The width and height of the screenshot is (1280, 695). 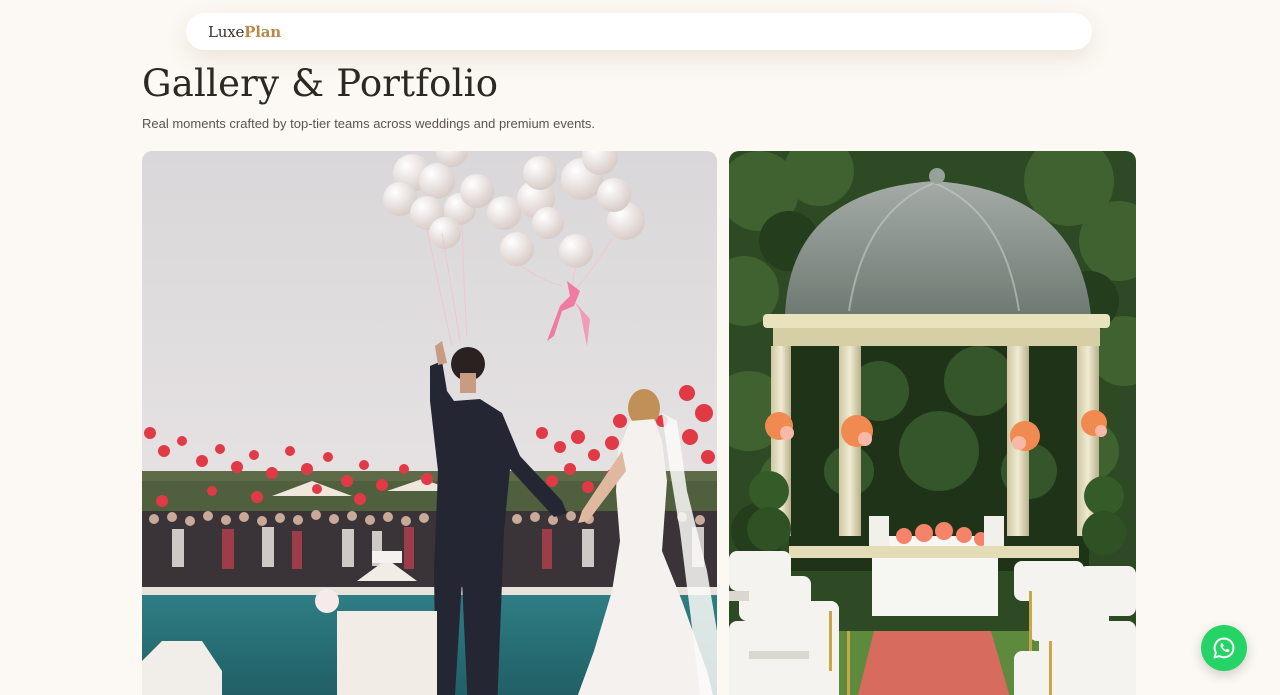 I want to click on whatsapp-icon, so click(x=1224, y=648).